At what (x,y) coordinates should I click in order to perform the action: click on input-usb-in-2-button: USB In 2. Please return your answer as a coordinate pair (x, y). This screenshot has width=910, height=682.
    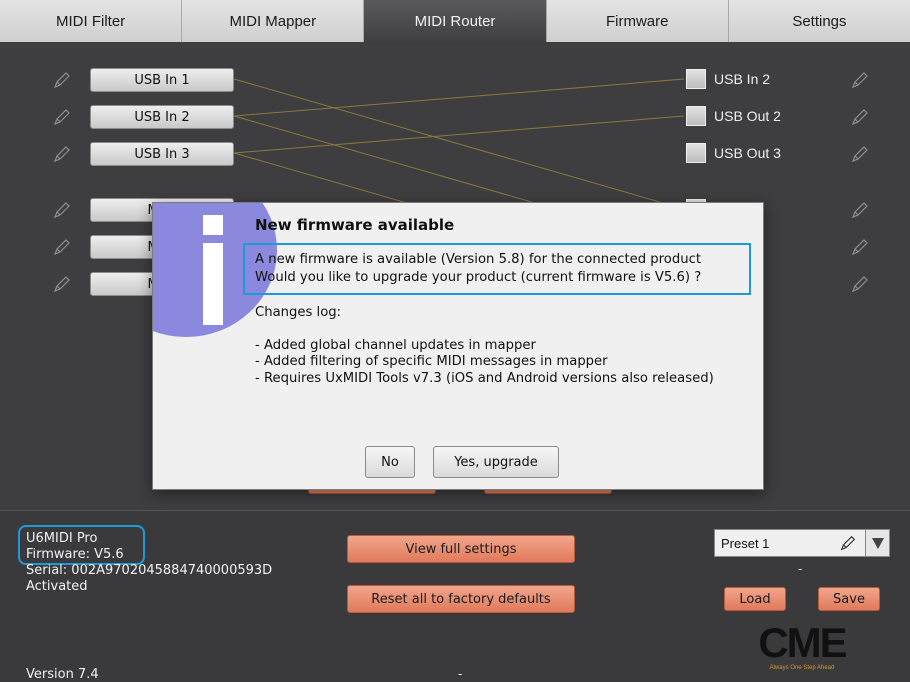
    Looking at the image, I should click on (162, 117).